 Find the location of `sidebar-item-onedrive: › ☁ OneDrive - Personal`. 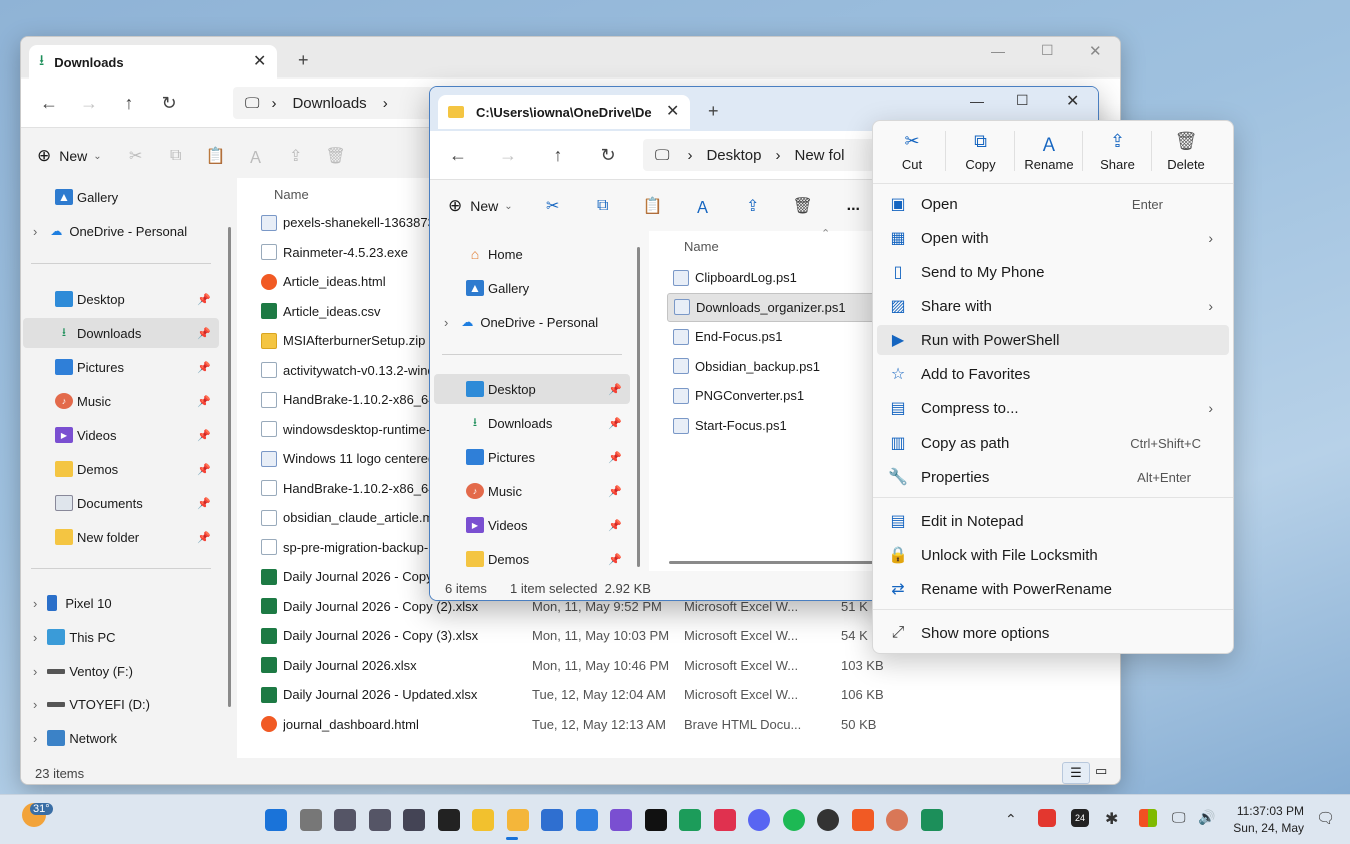

sidebar-item-onedrive: › ☁ OneDrive - Personal is located at coordinates (110, 231).